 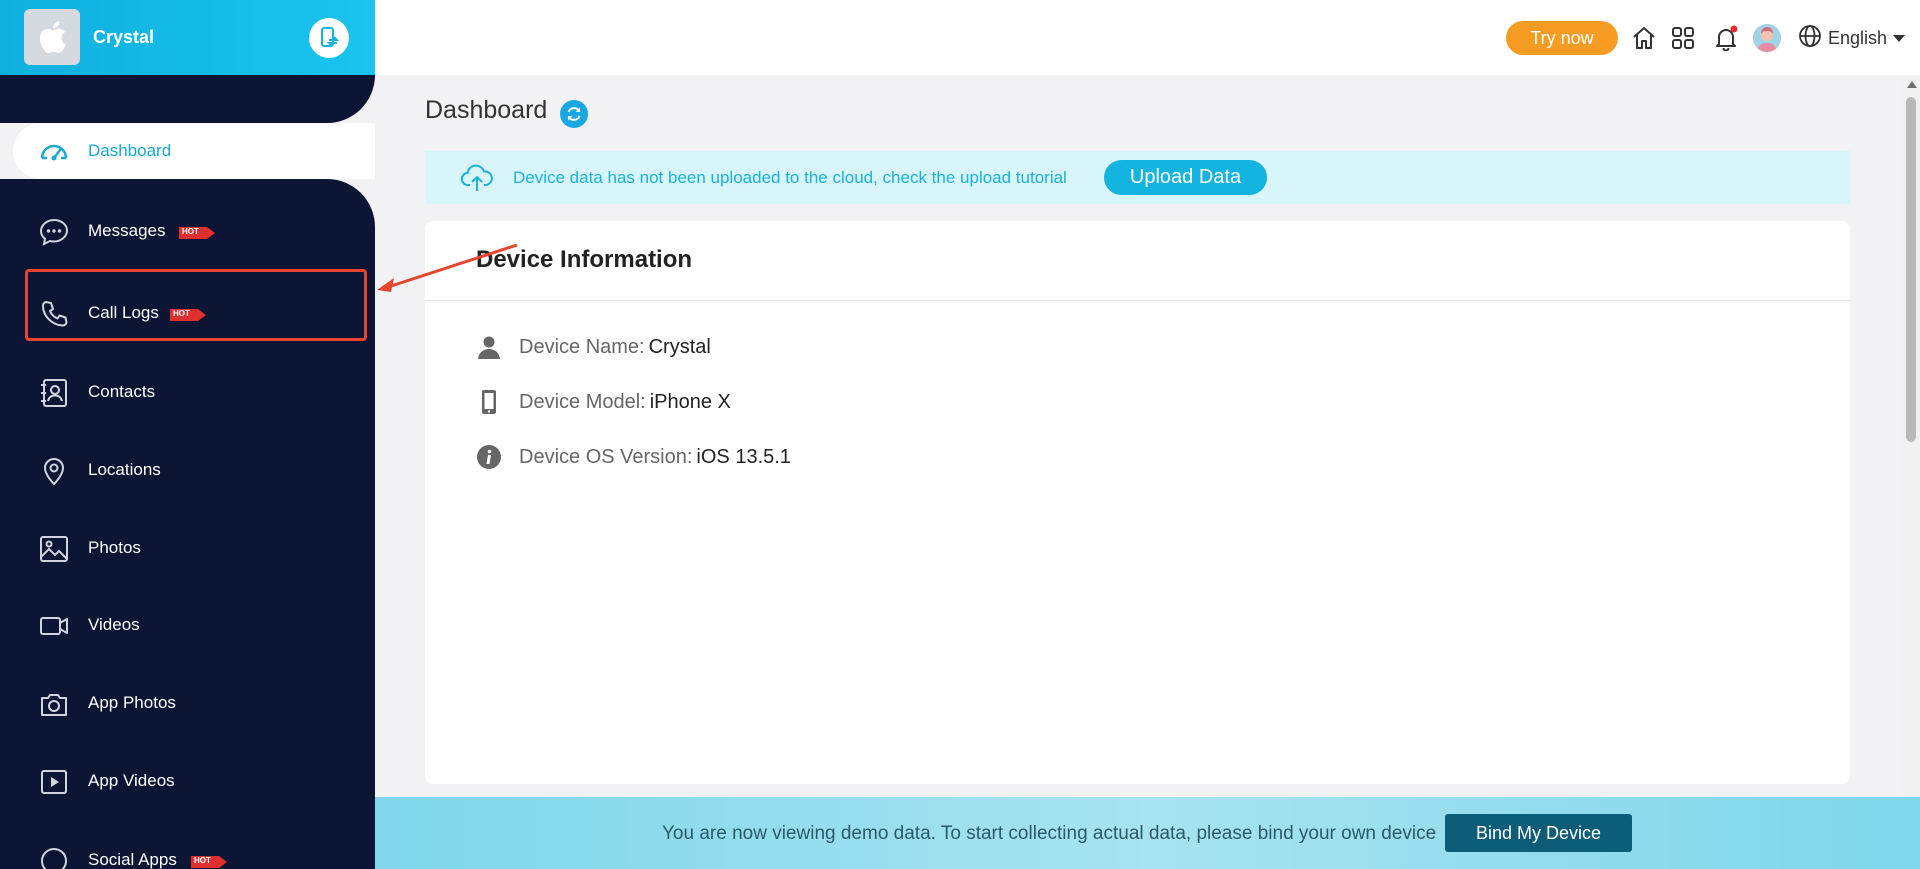 I want to click on sidebar-item-label: Locations, so click(x=124, y=469).